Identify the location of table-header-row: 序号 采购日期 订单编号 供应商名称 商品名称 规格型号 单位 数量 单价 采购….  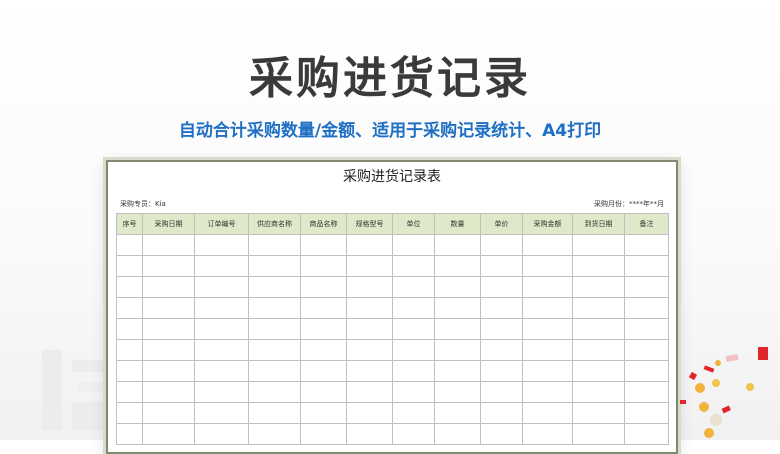
(392, 224).